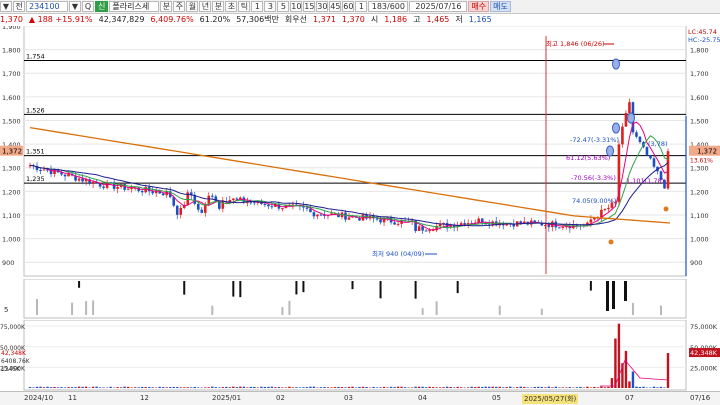 This screenshot has width=720, height=405. Describe the element at coordinates (478, 6) in the screenshot. I see `toolbar-button-25: 매수` at that location.